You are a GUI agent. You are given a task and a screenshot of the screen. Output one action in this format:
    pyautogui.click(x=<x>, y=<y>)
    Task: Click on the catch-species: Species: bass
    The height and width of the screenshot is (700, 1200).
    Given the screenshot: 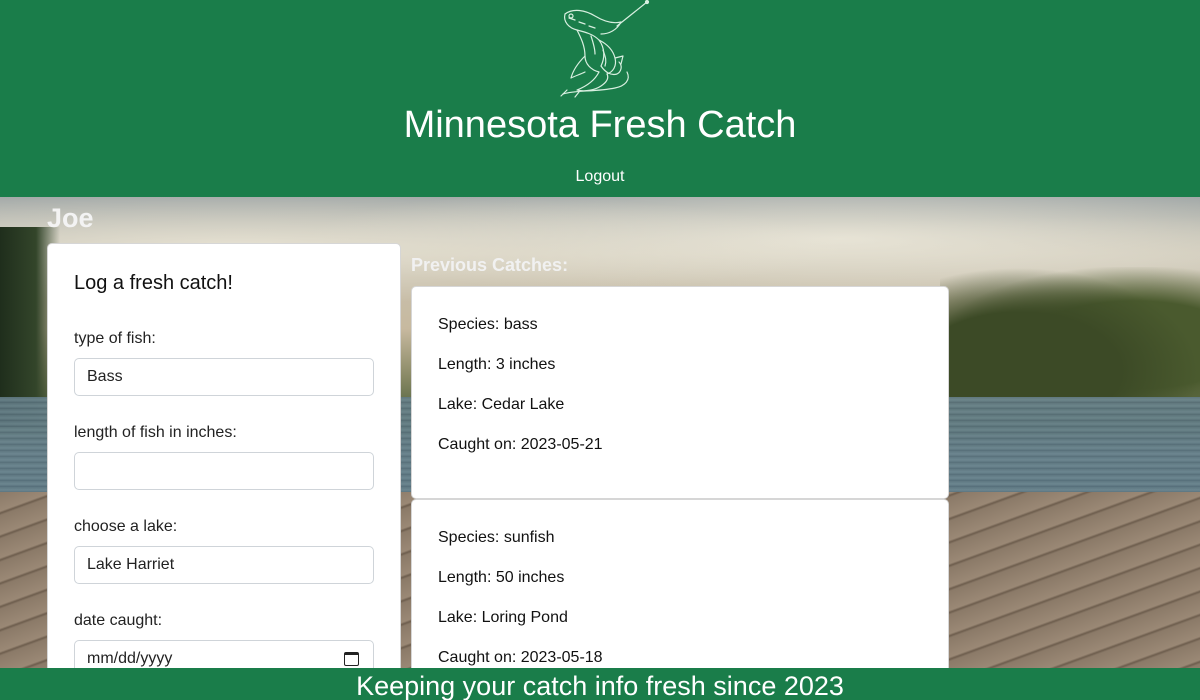 What is the action you would take?
    pyautogui.click(x=488, y=324)
    